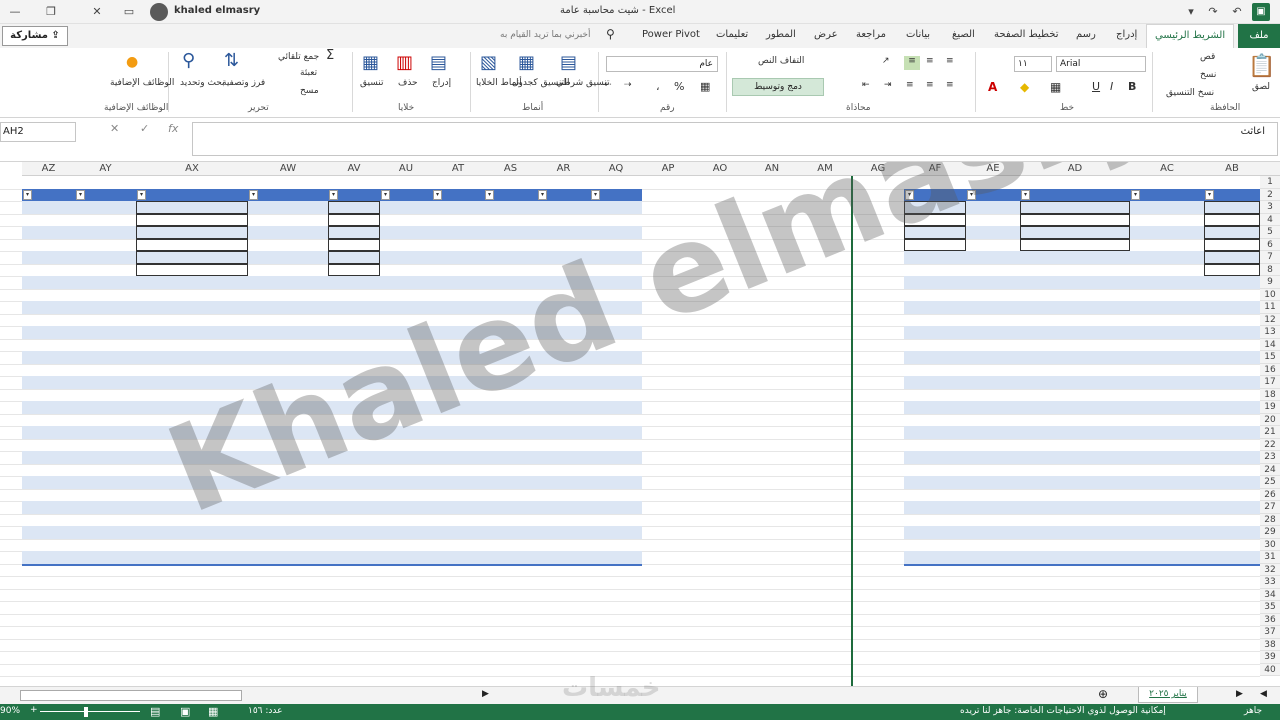 Image resolution: width=1280 pixels, height=720 pixels. Describe the element at coordinates (1270, 407) in the screenshot. I see `row-header: 19` at that location.